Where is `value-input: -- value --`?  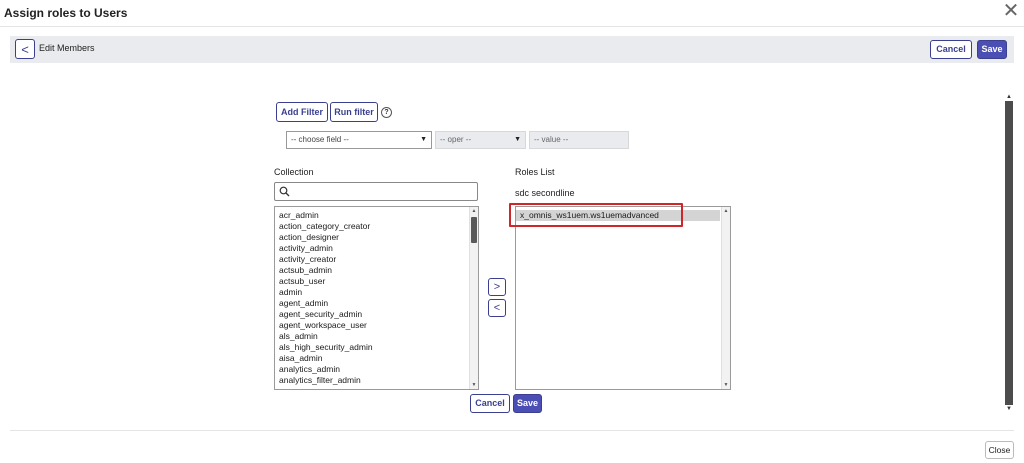
value-input: -- value -- is located at coordinates (579, 140).